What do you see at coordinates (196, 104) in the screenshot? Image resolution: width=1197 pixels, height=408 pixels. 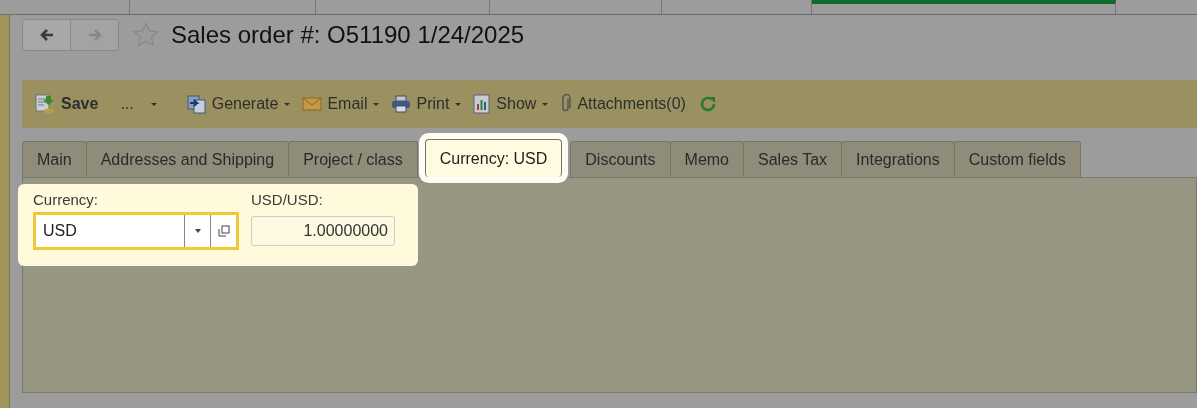 I see `document-arrow-icon` at bounding box center [196, 104].